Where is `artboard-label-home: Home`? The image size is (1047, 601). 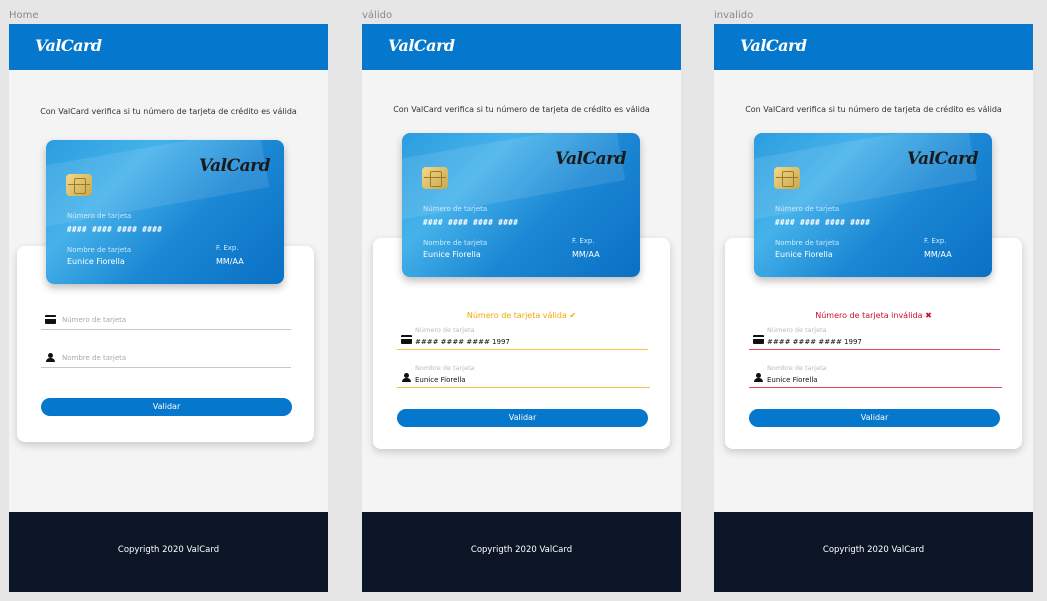
artboard-label-home: Home is located at coordinates (24, 15).